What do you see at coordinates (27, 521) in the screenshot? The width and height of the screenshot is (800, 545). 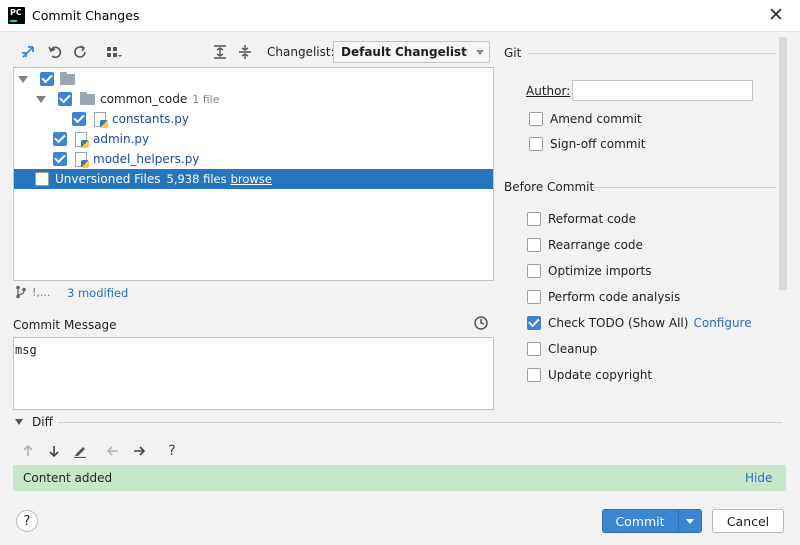 I see `help-button: ?` at bounding box center [27, 521].